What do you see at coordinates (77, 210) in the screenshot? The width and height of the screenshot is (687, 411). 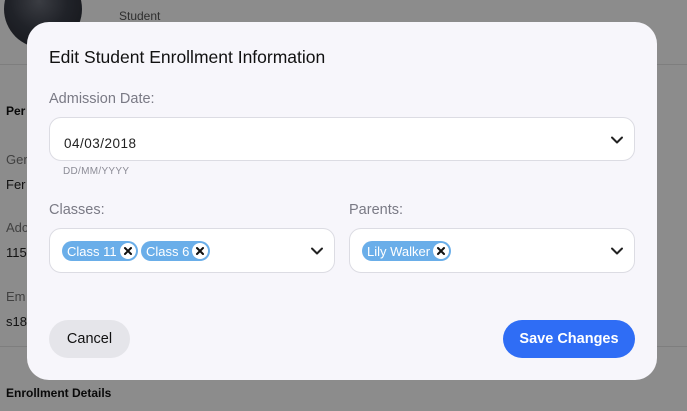 I see `classes-label: Classes:` at bounding box center [77, 210].